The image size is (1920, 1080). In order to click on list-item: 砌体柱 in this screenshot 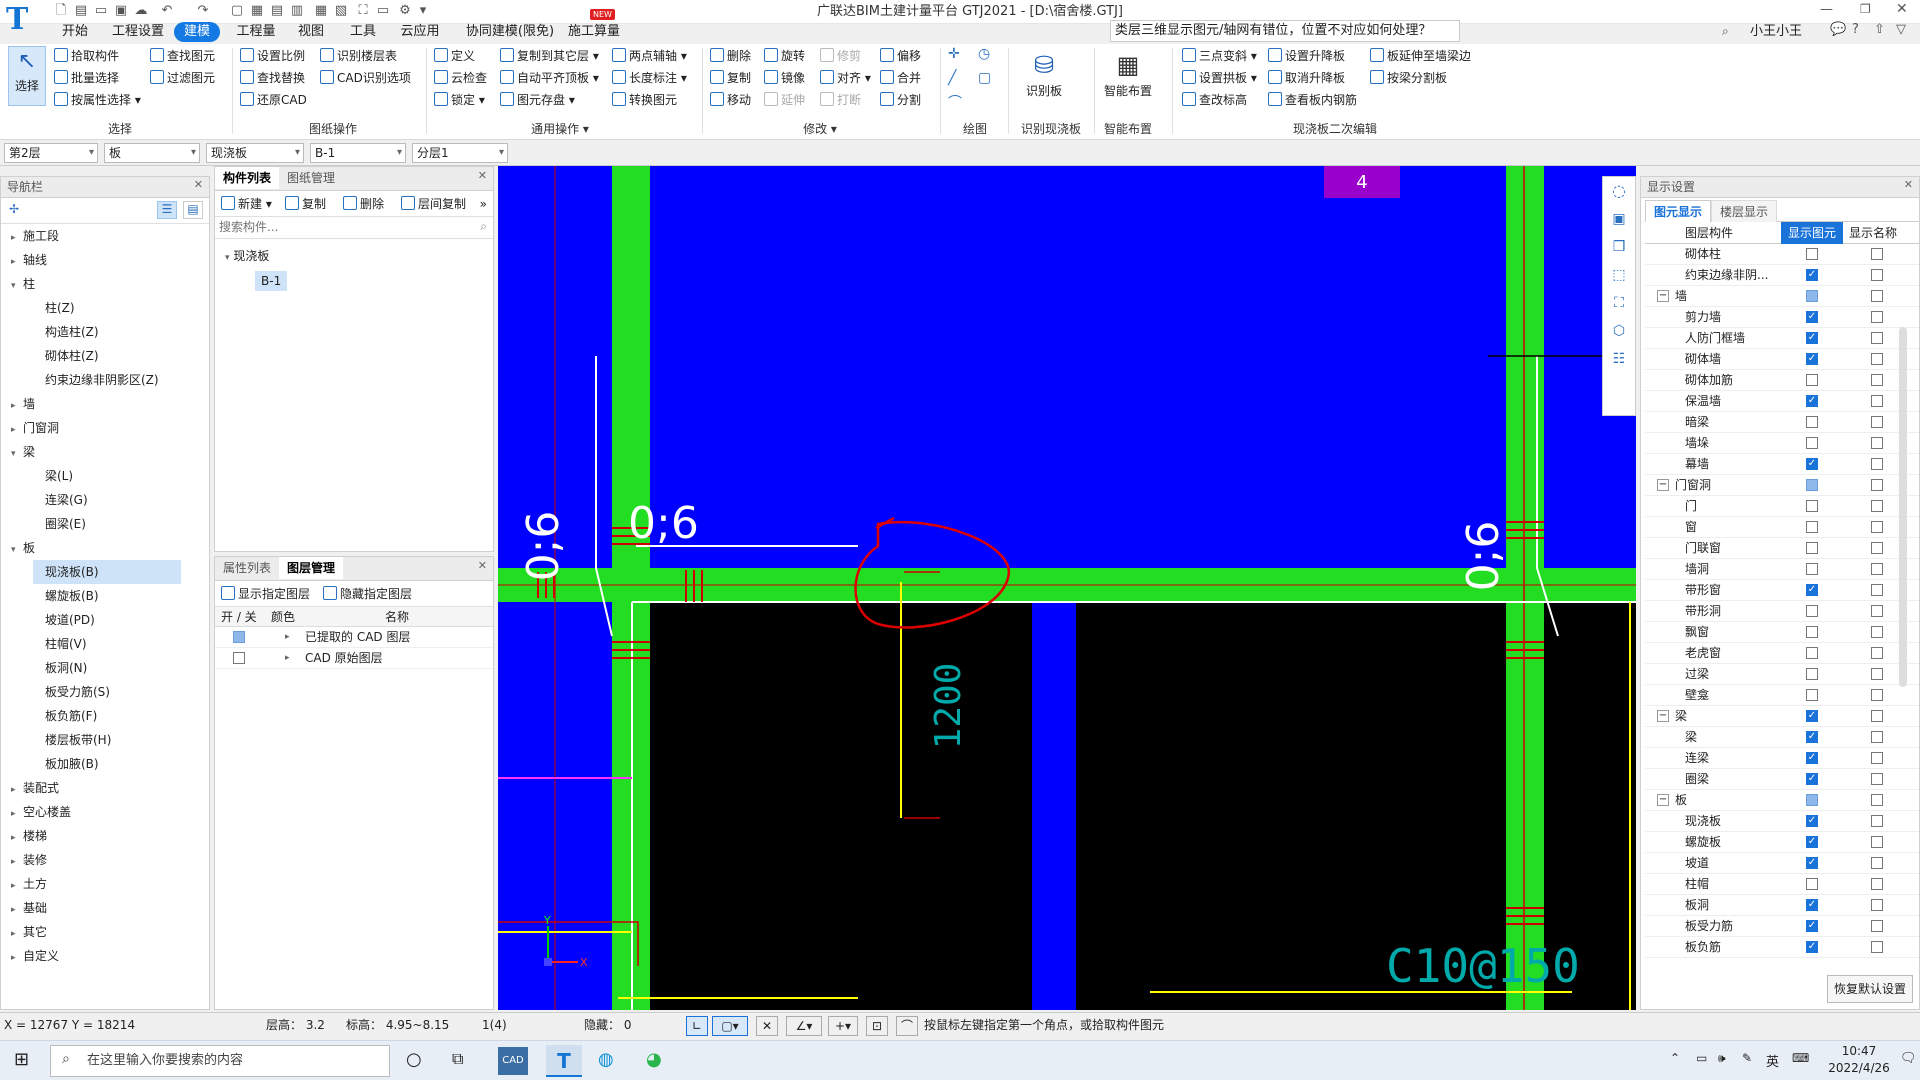, I will do `click(1782, 254)`.